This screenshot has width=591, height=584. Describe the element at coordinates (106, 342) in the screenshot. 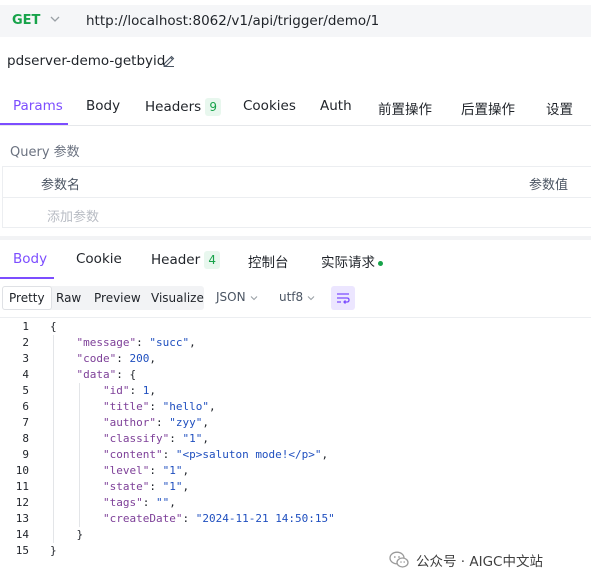

I see `json-key: "message"` at that location.